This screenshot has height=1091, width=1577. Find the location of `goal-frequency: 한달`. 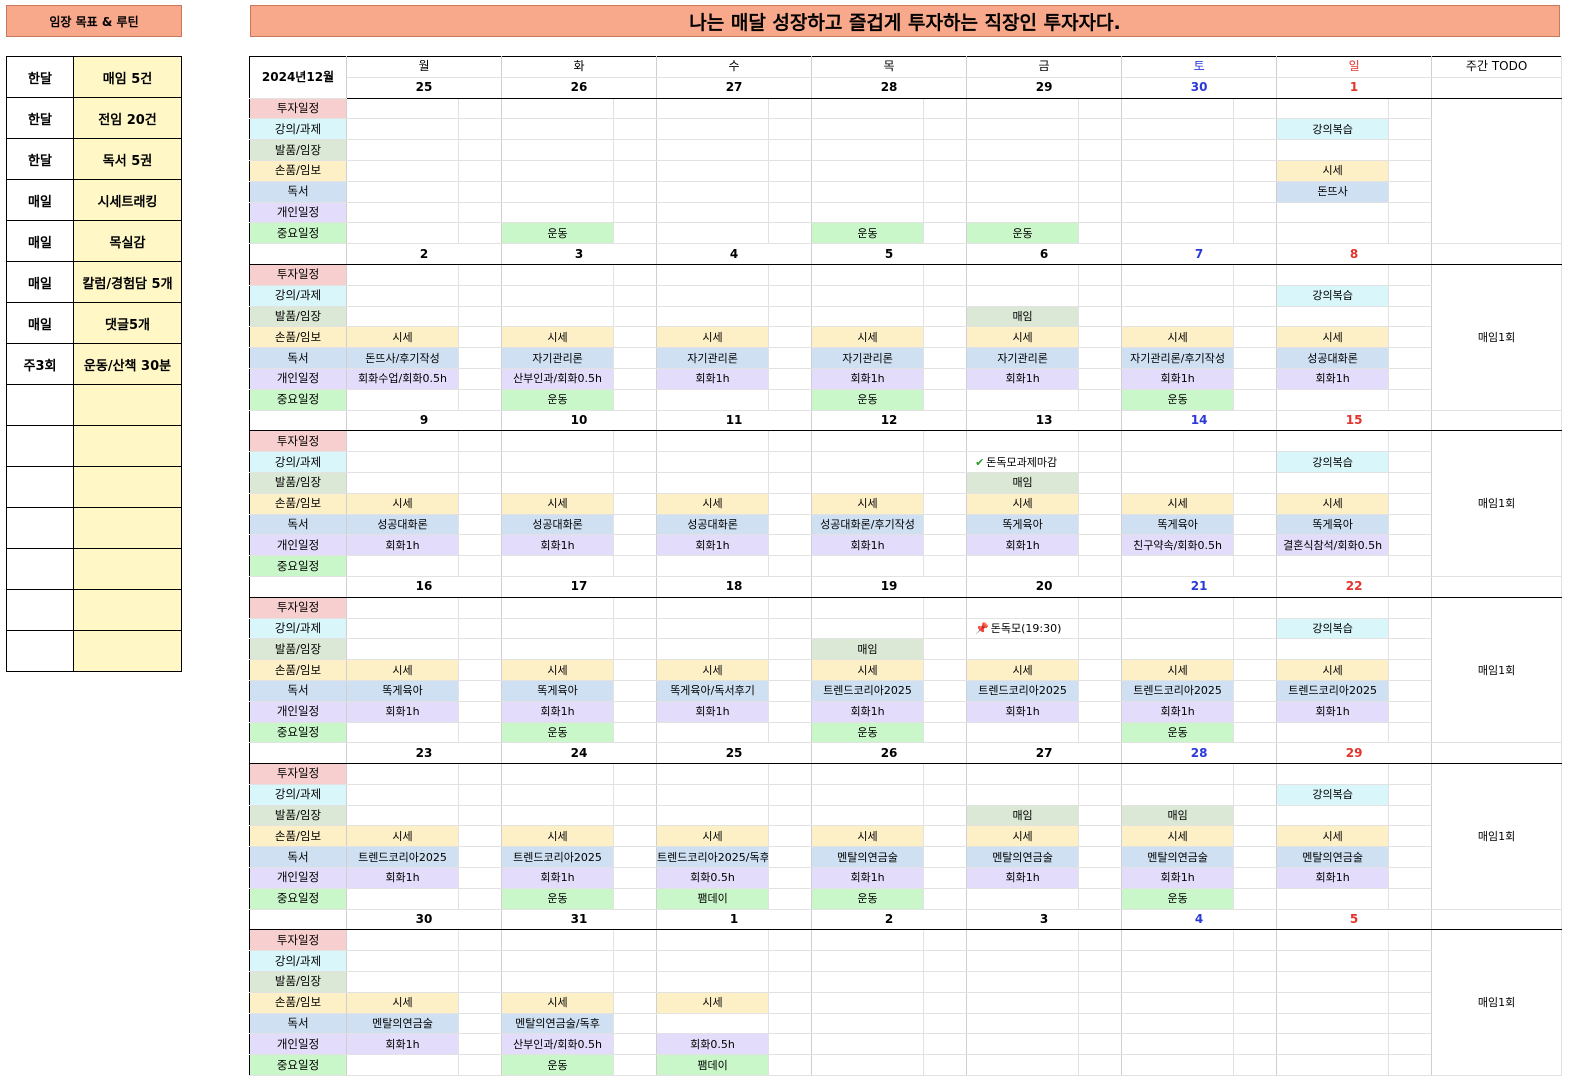

goal-frequency: 한달 is located at coordinates (40, 159).